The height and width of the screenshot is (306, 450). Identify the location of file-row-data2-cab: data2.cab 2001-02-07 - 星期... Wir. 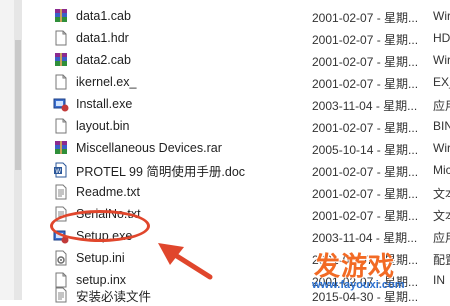
(247, 60).